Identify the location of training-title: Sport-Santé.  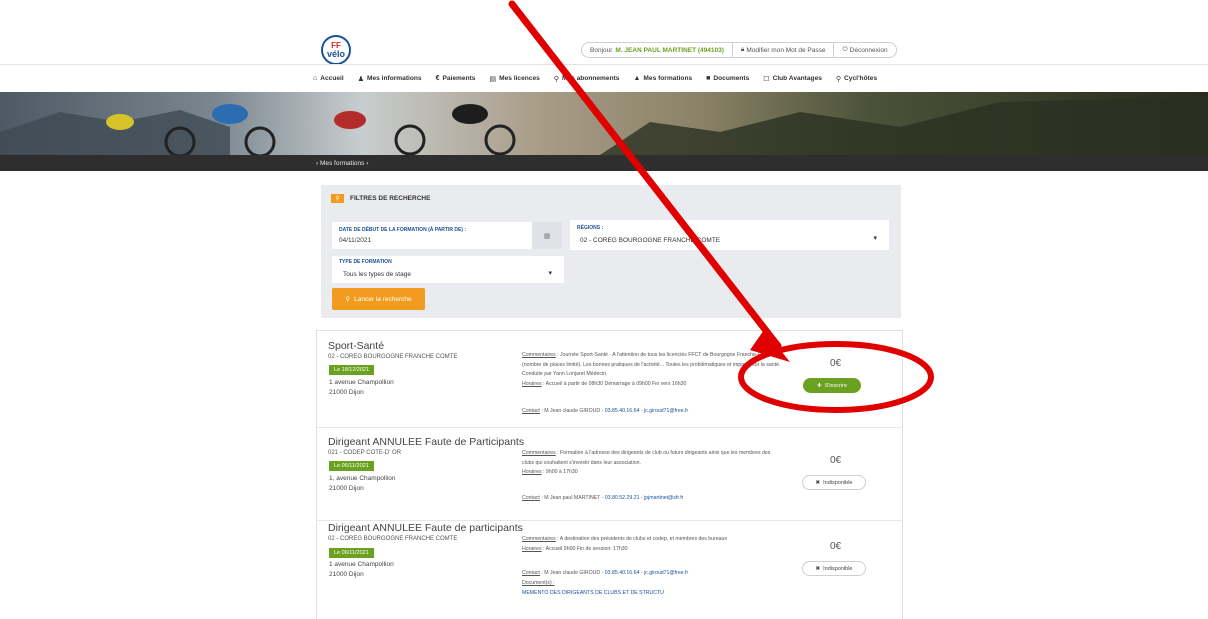
(356, 346).